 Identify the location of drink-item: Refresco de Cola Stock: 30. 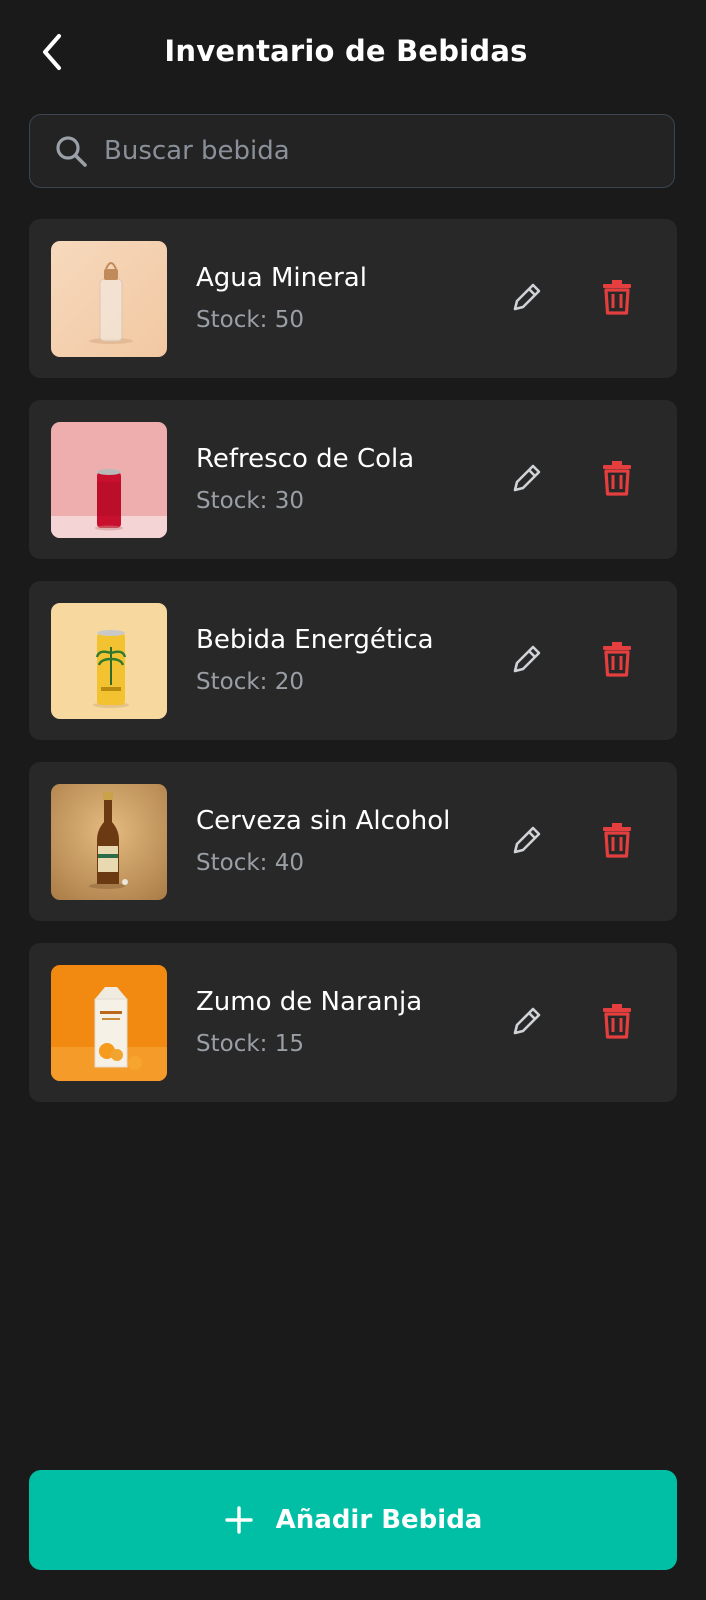
(353, 479).